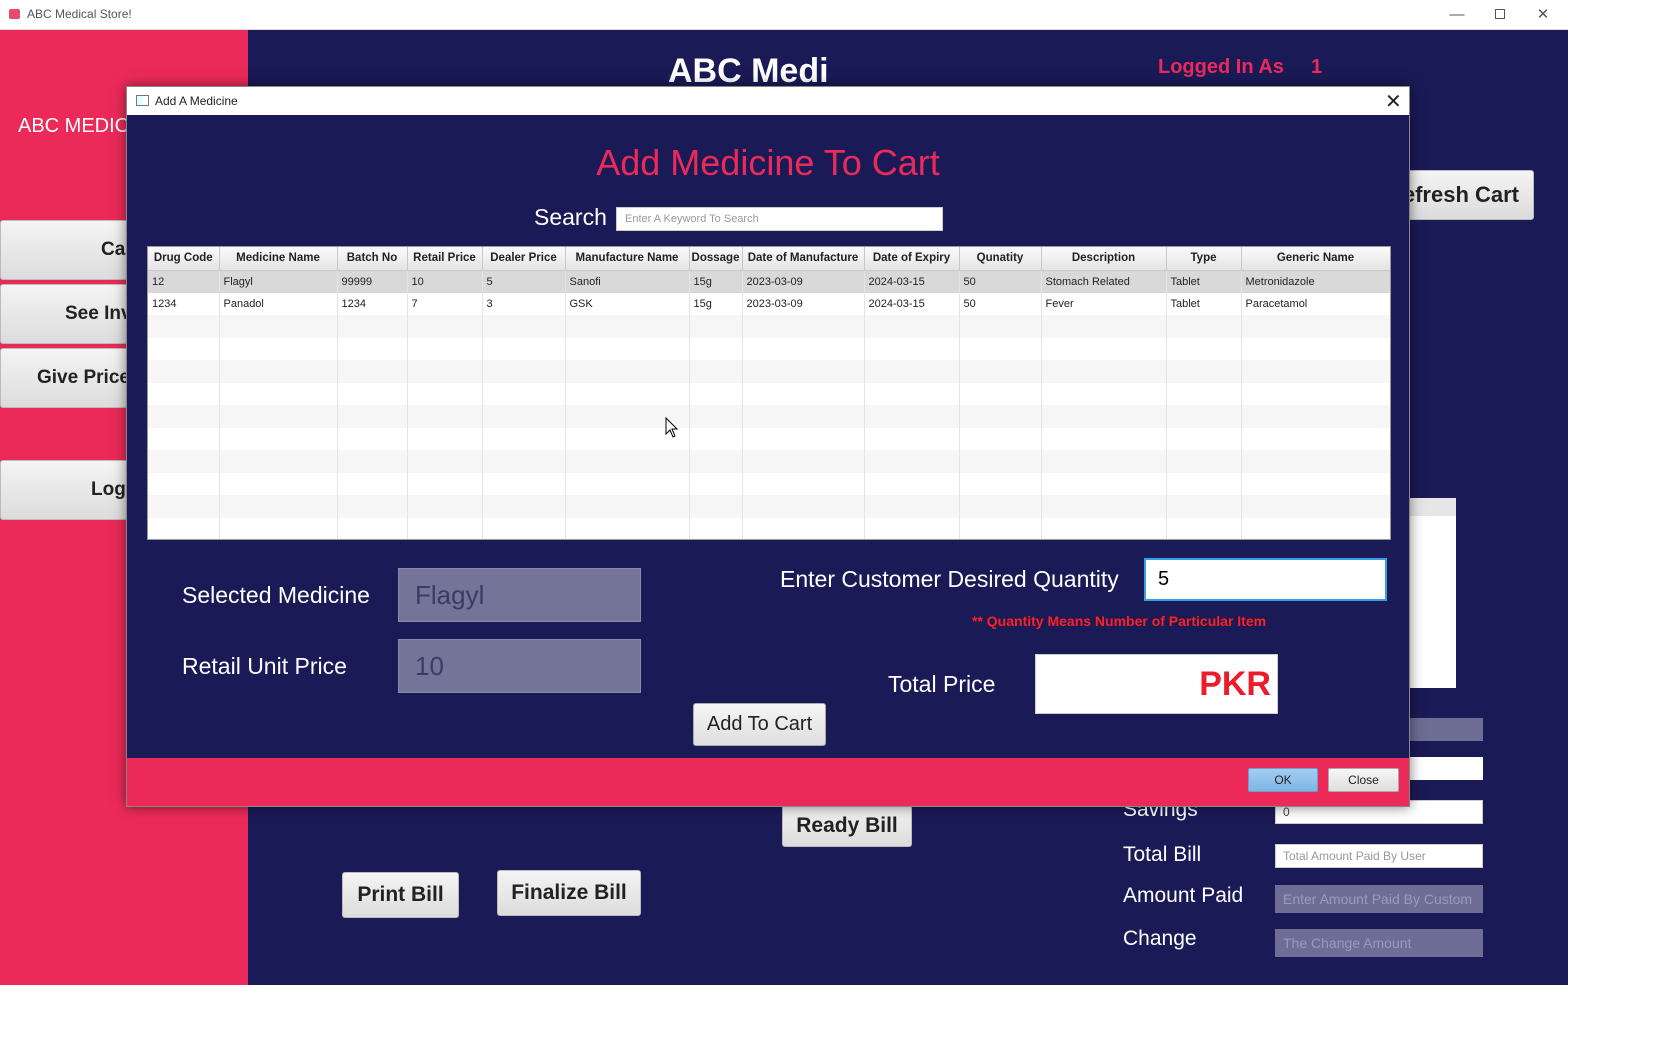 The image size is (1655, 1038). What do you see at coordinates (1183, 895) in the screenshot?
I see `amount-paid-label: Amount Paid` at bounding box center [1183, 895].